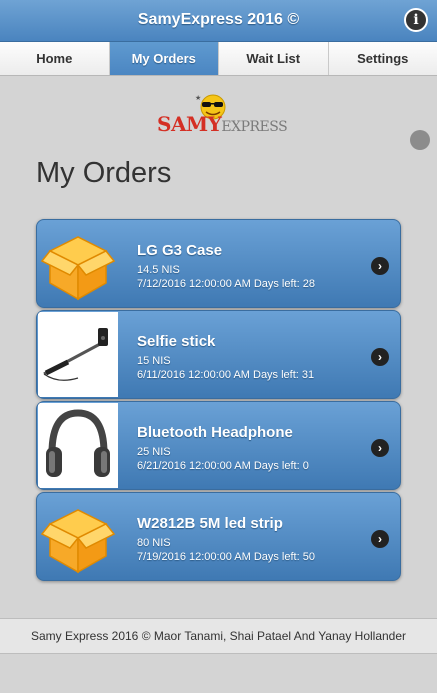  Describe the element at coordinates (274, 58) in the screenshot. I see `tab-wait-list: Wait List` at that location.